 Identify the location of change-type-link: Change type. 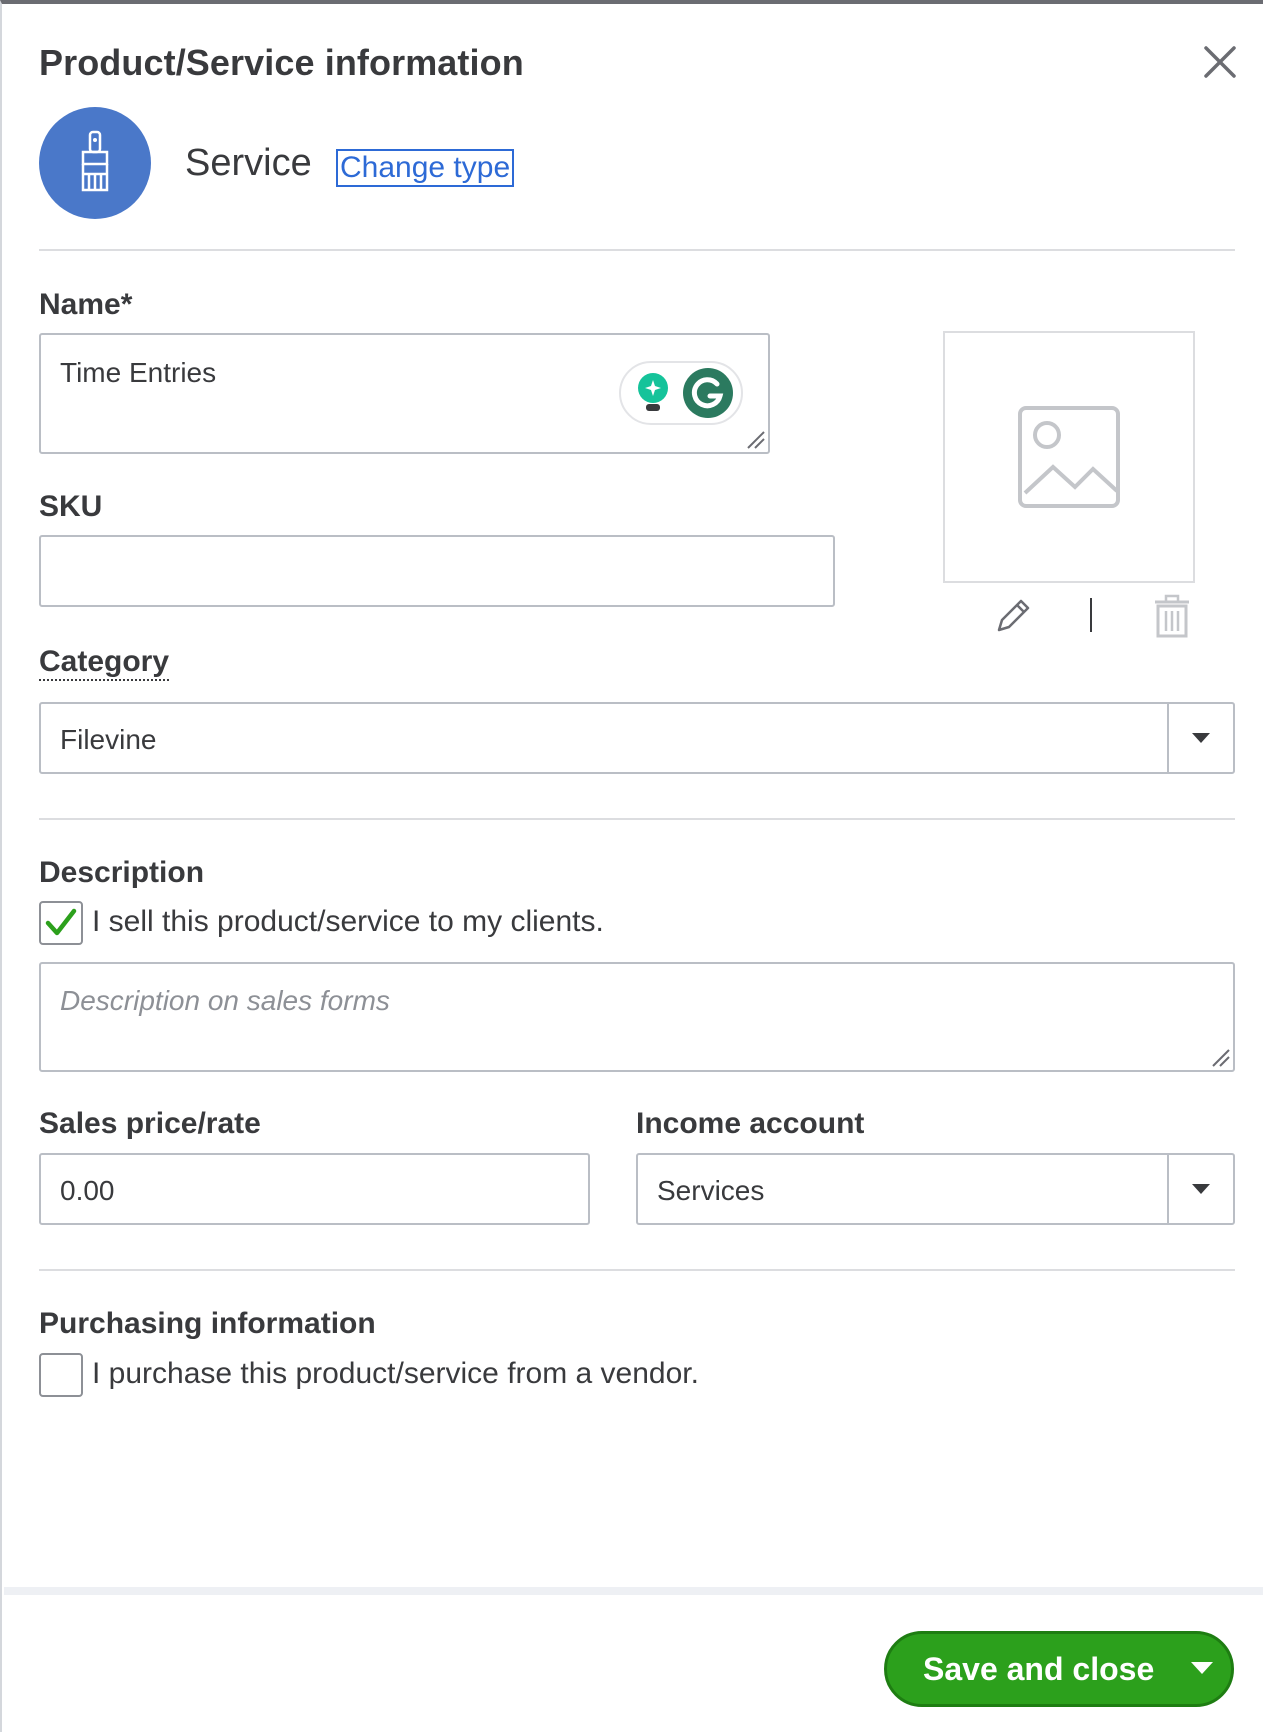
(425, 168).